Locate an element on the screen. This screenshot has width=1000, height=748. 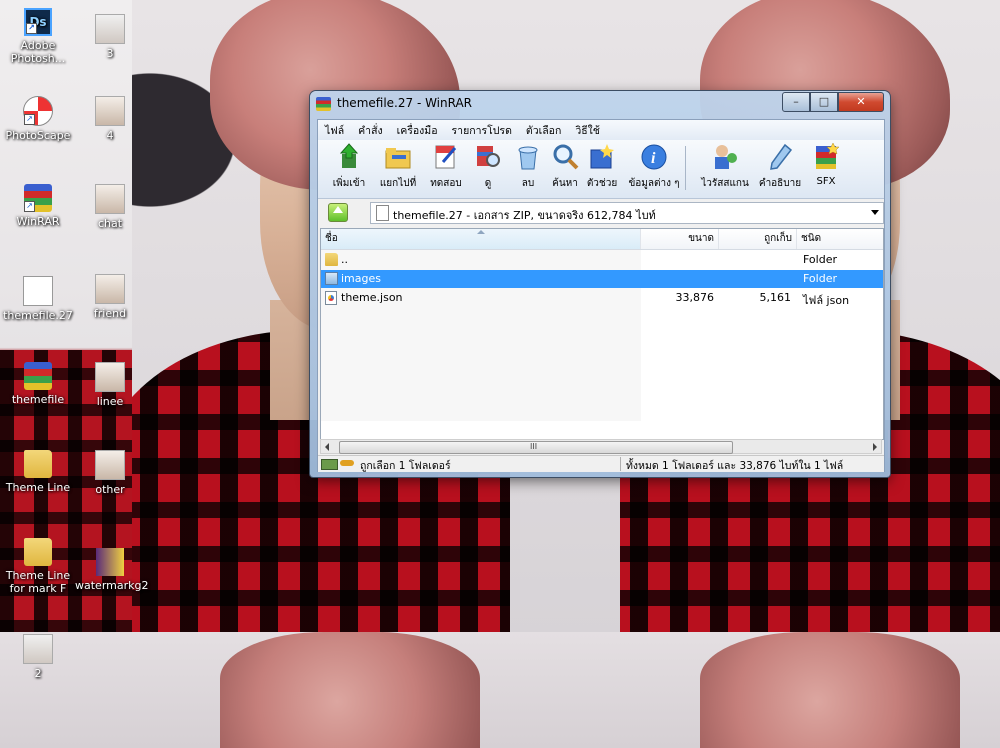
menu-options: ตัวเลือก is located at coordinates (543, 130).